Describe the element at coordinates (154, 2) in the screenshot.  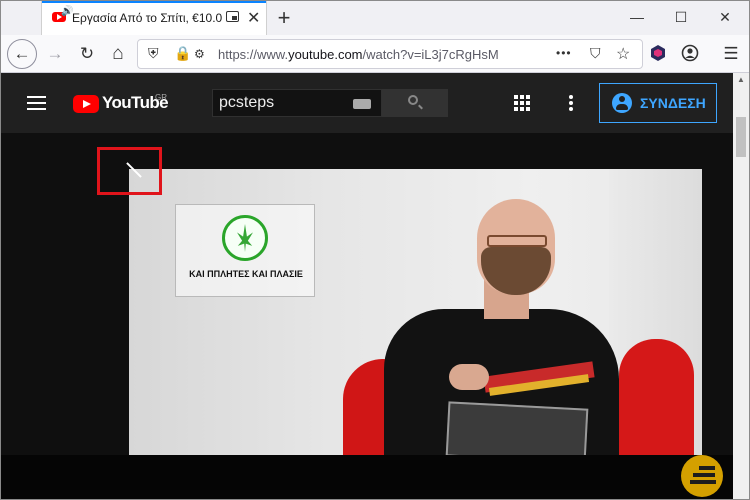
I see `tab-active-indicator` at that location.